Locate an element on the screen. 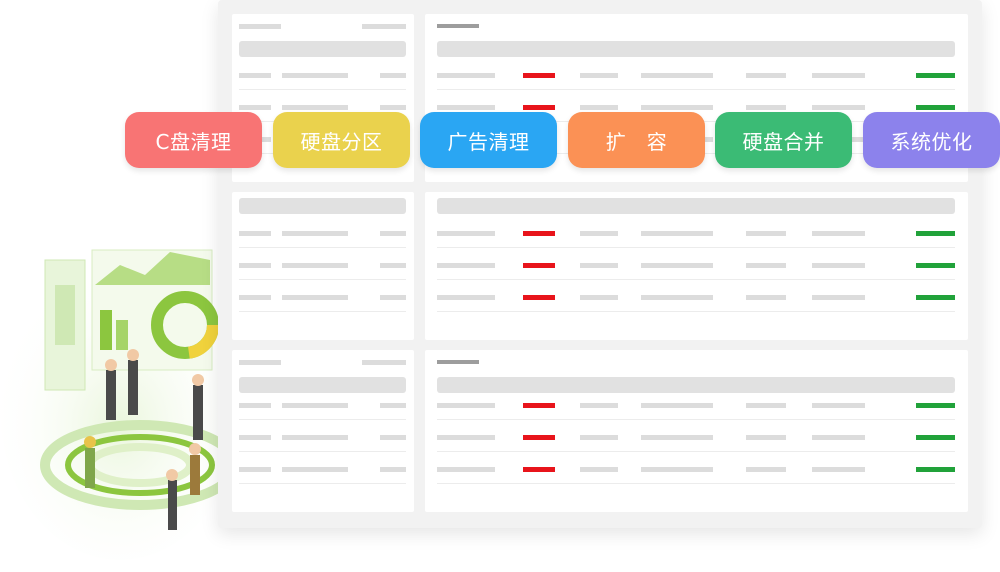  disk-merge-button: 硬盘合并 is located at coordinates (783, 140).